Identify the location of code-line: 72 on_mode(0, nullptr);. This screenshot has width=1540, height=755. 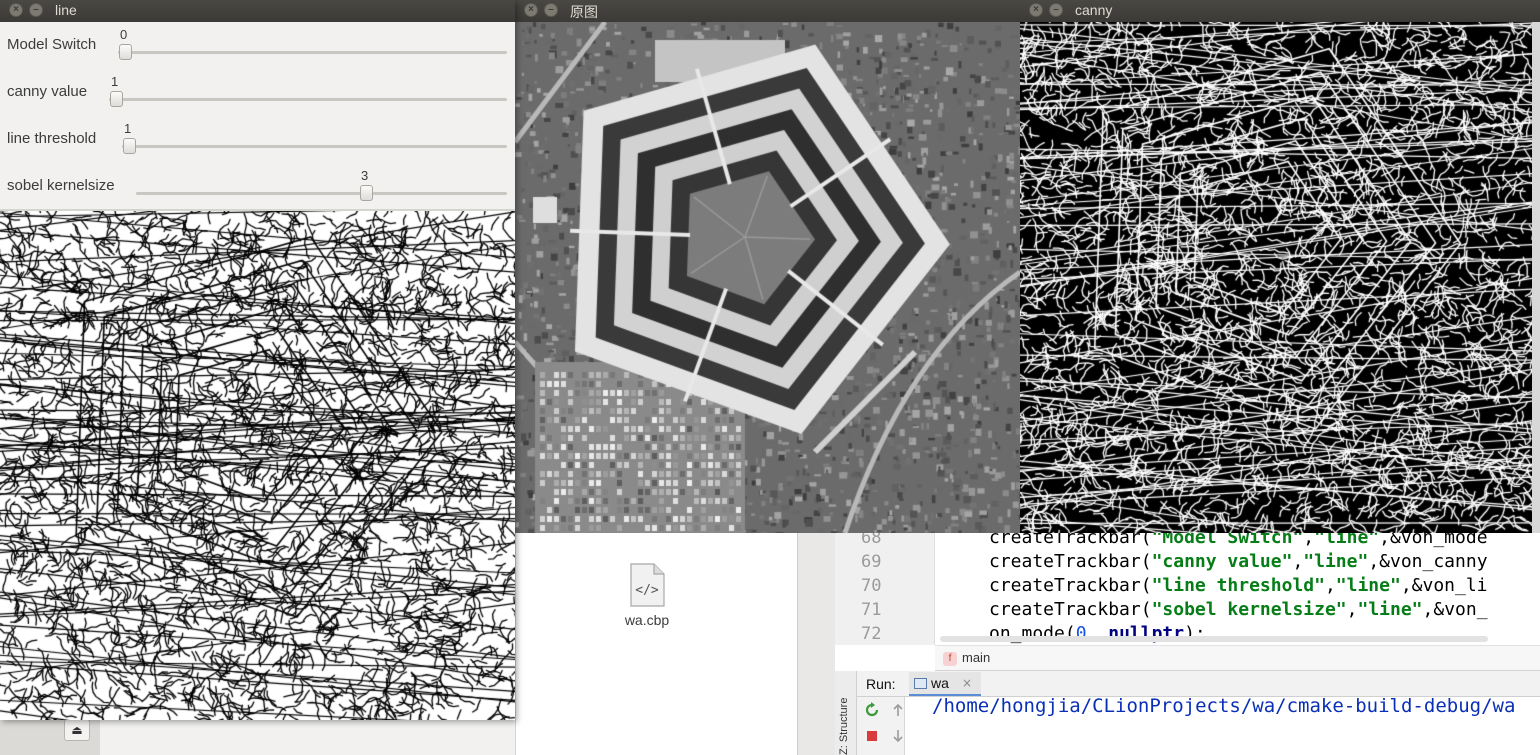
(1187, 634).